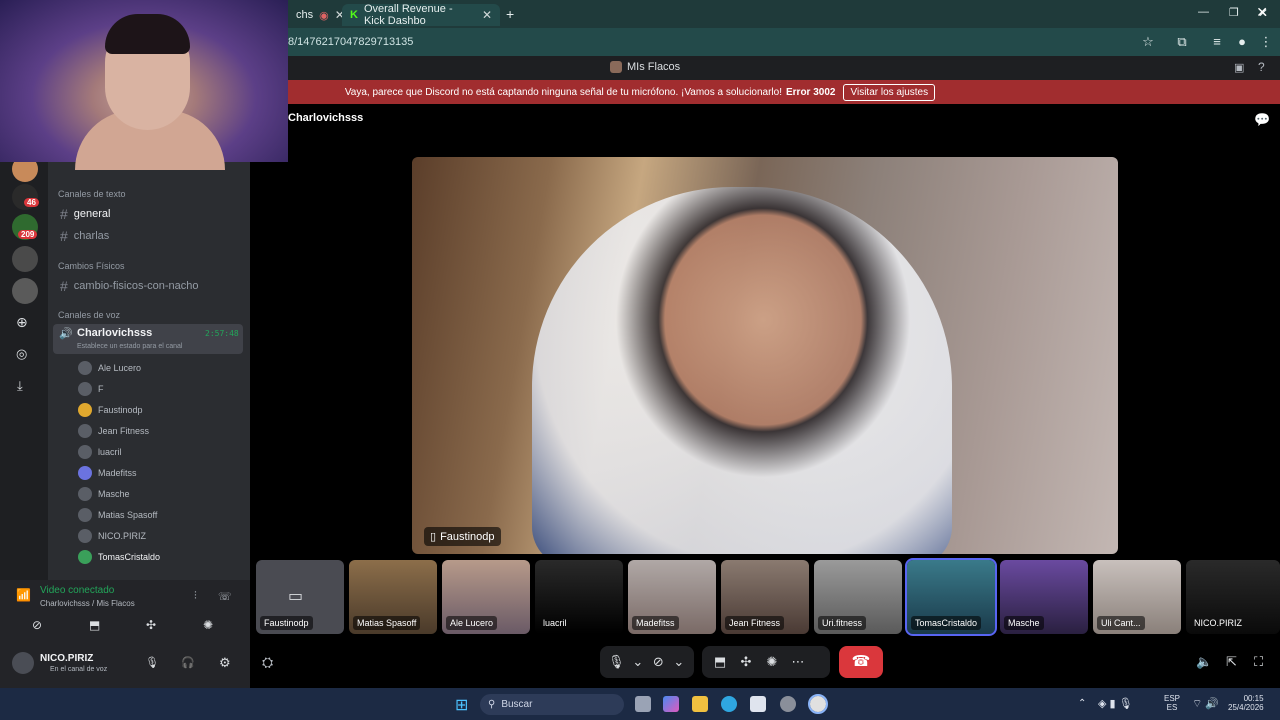 This screenshot has width=1280, height=720. I want to click on popout-icon: ⇱, so click(1231, 662).